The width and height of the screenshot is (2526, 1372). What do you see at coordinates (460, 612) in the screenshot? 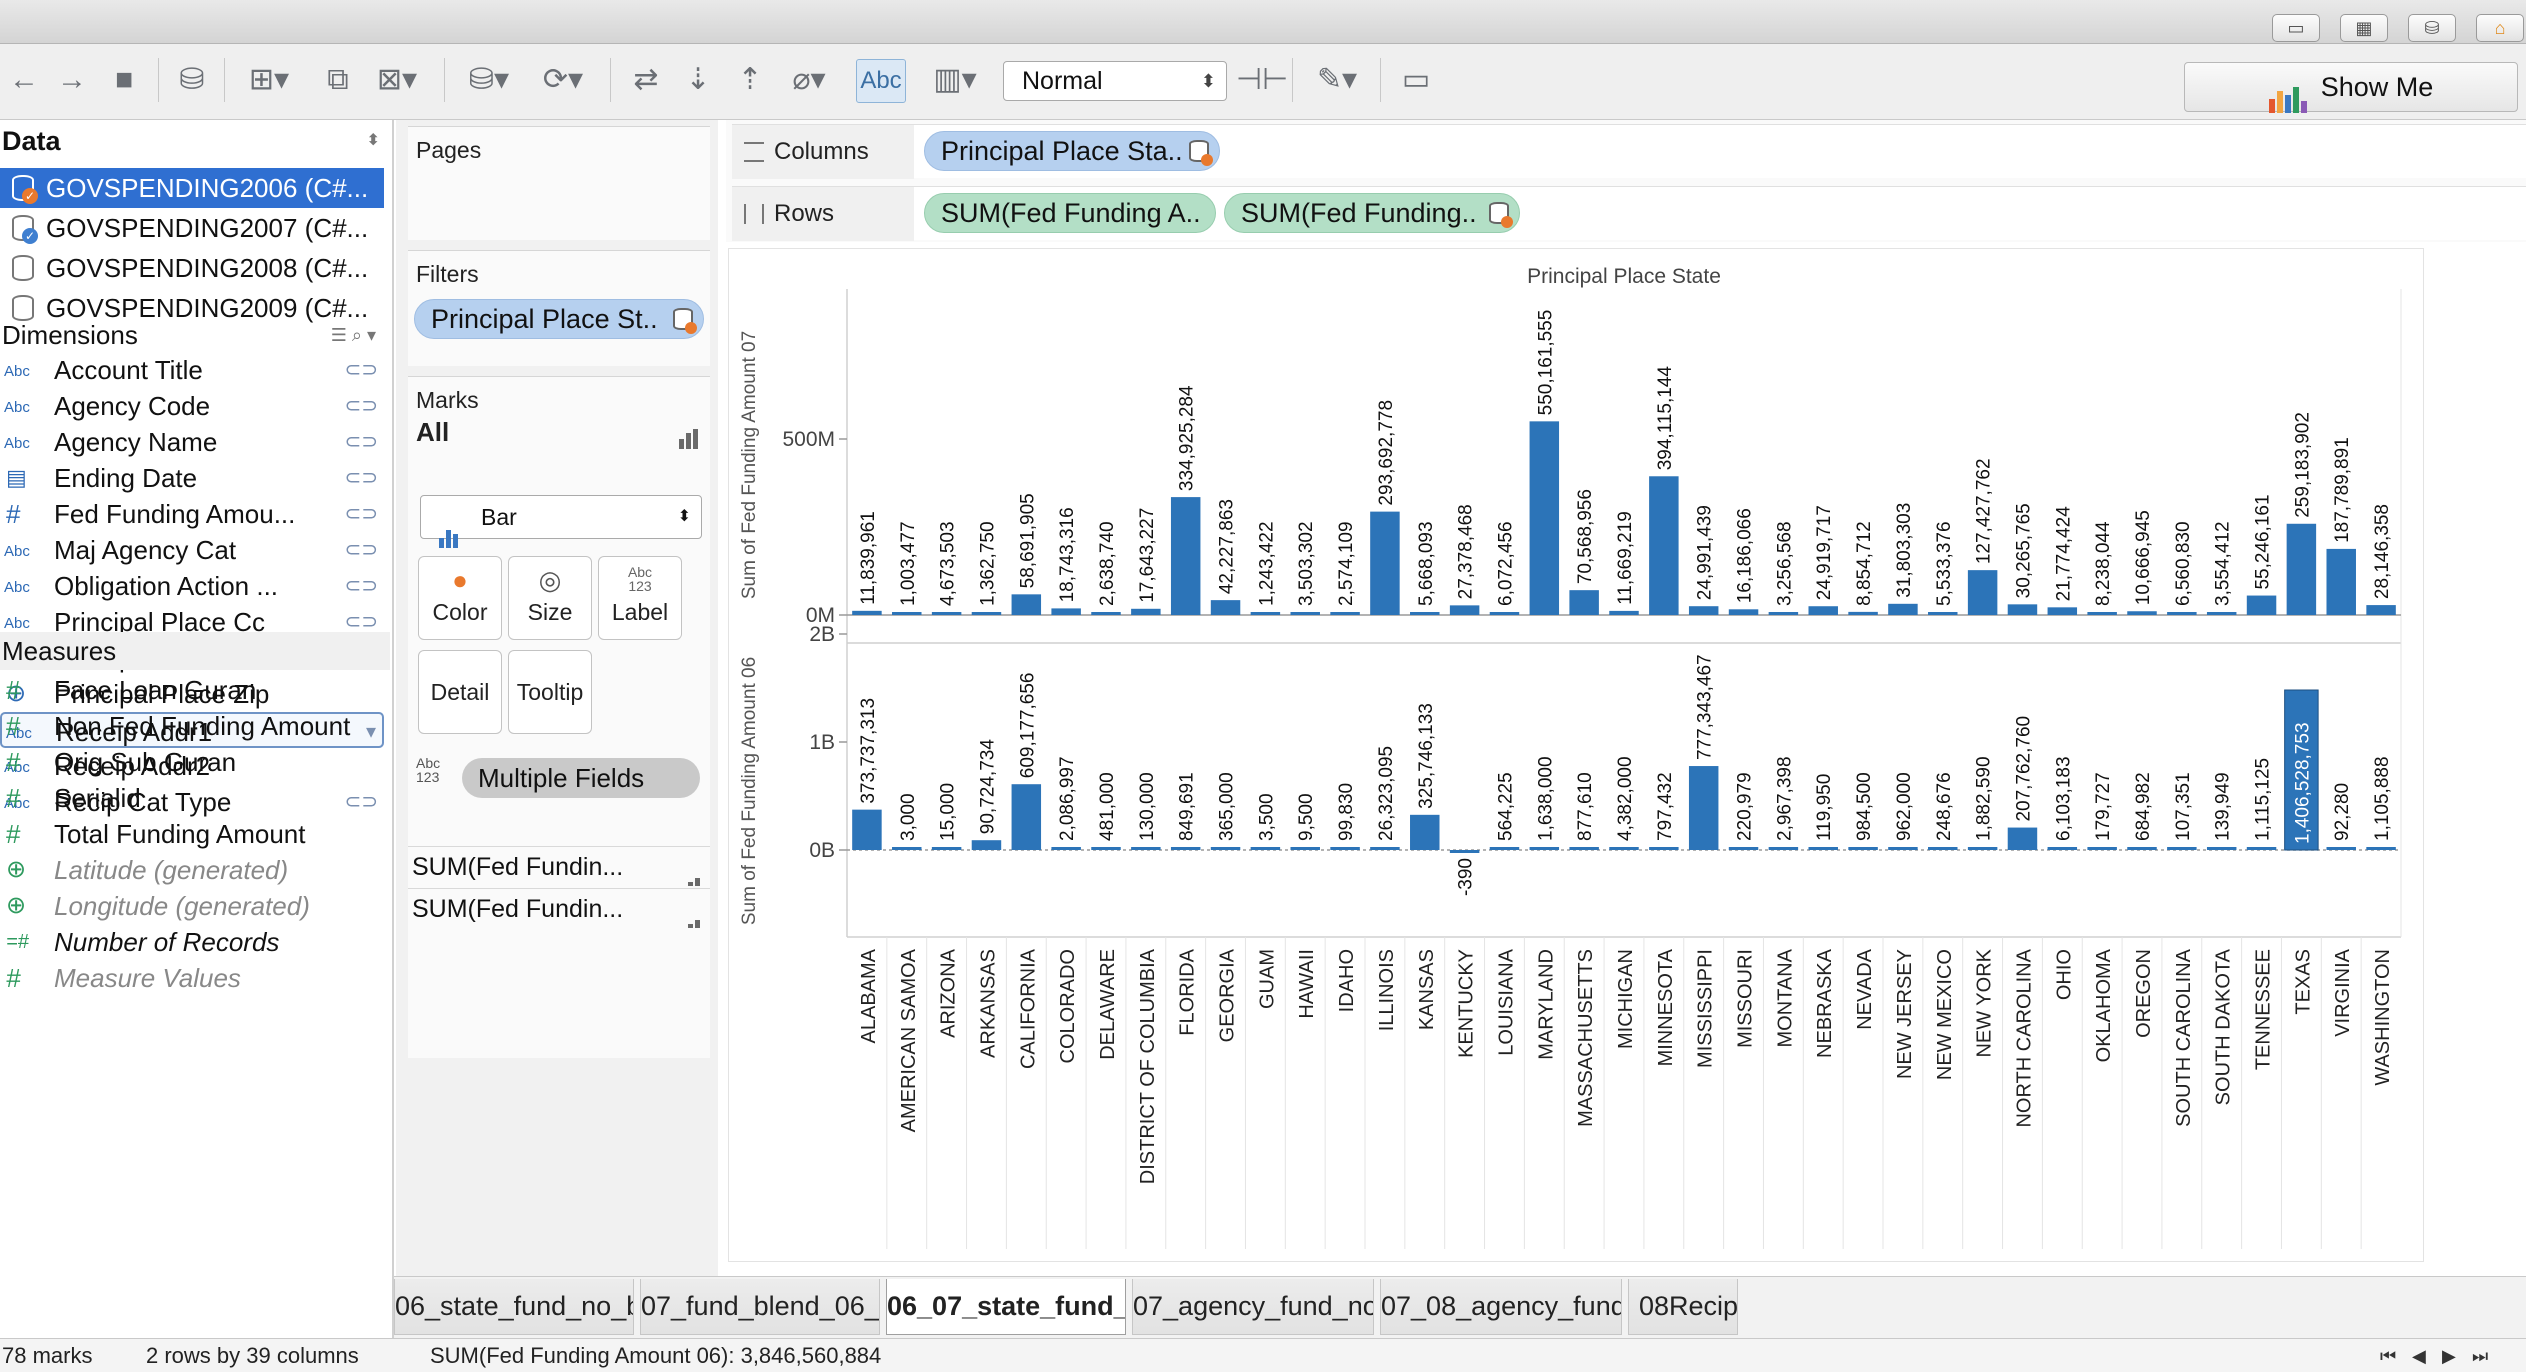
I see `color-label: Color` at bounding box center [460, 612].